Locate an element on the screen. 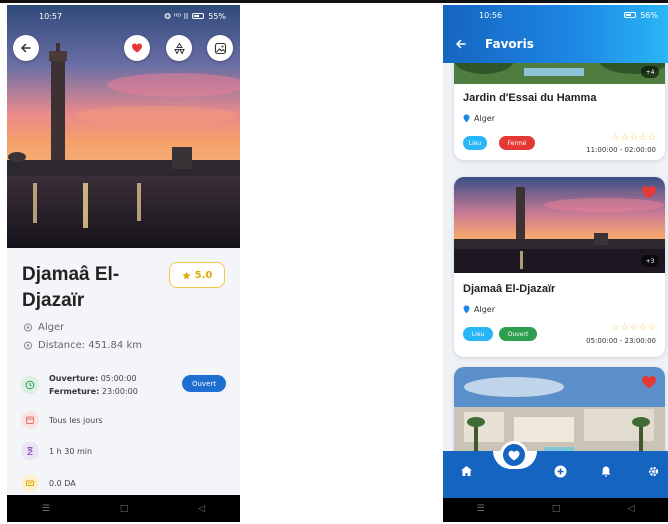 The width and height of the screenshot is (668, 524). rating-value: 5.0 is located at coordinates (203, 275).